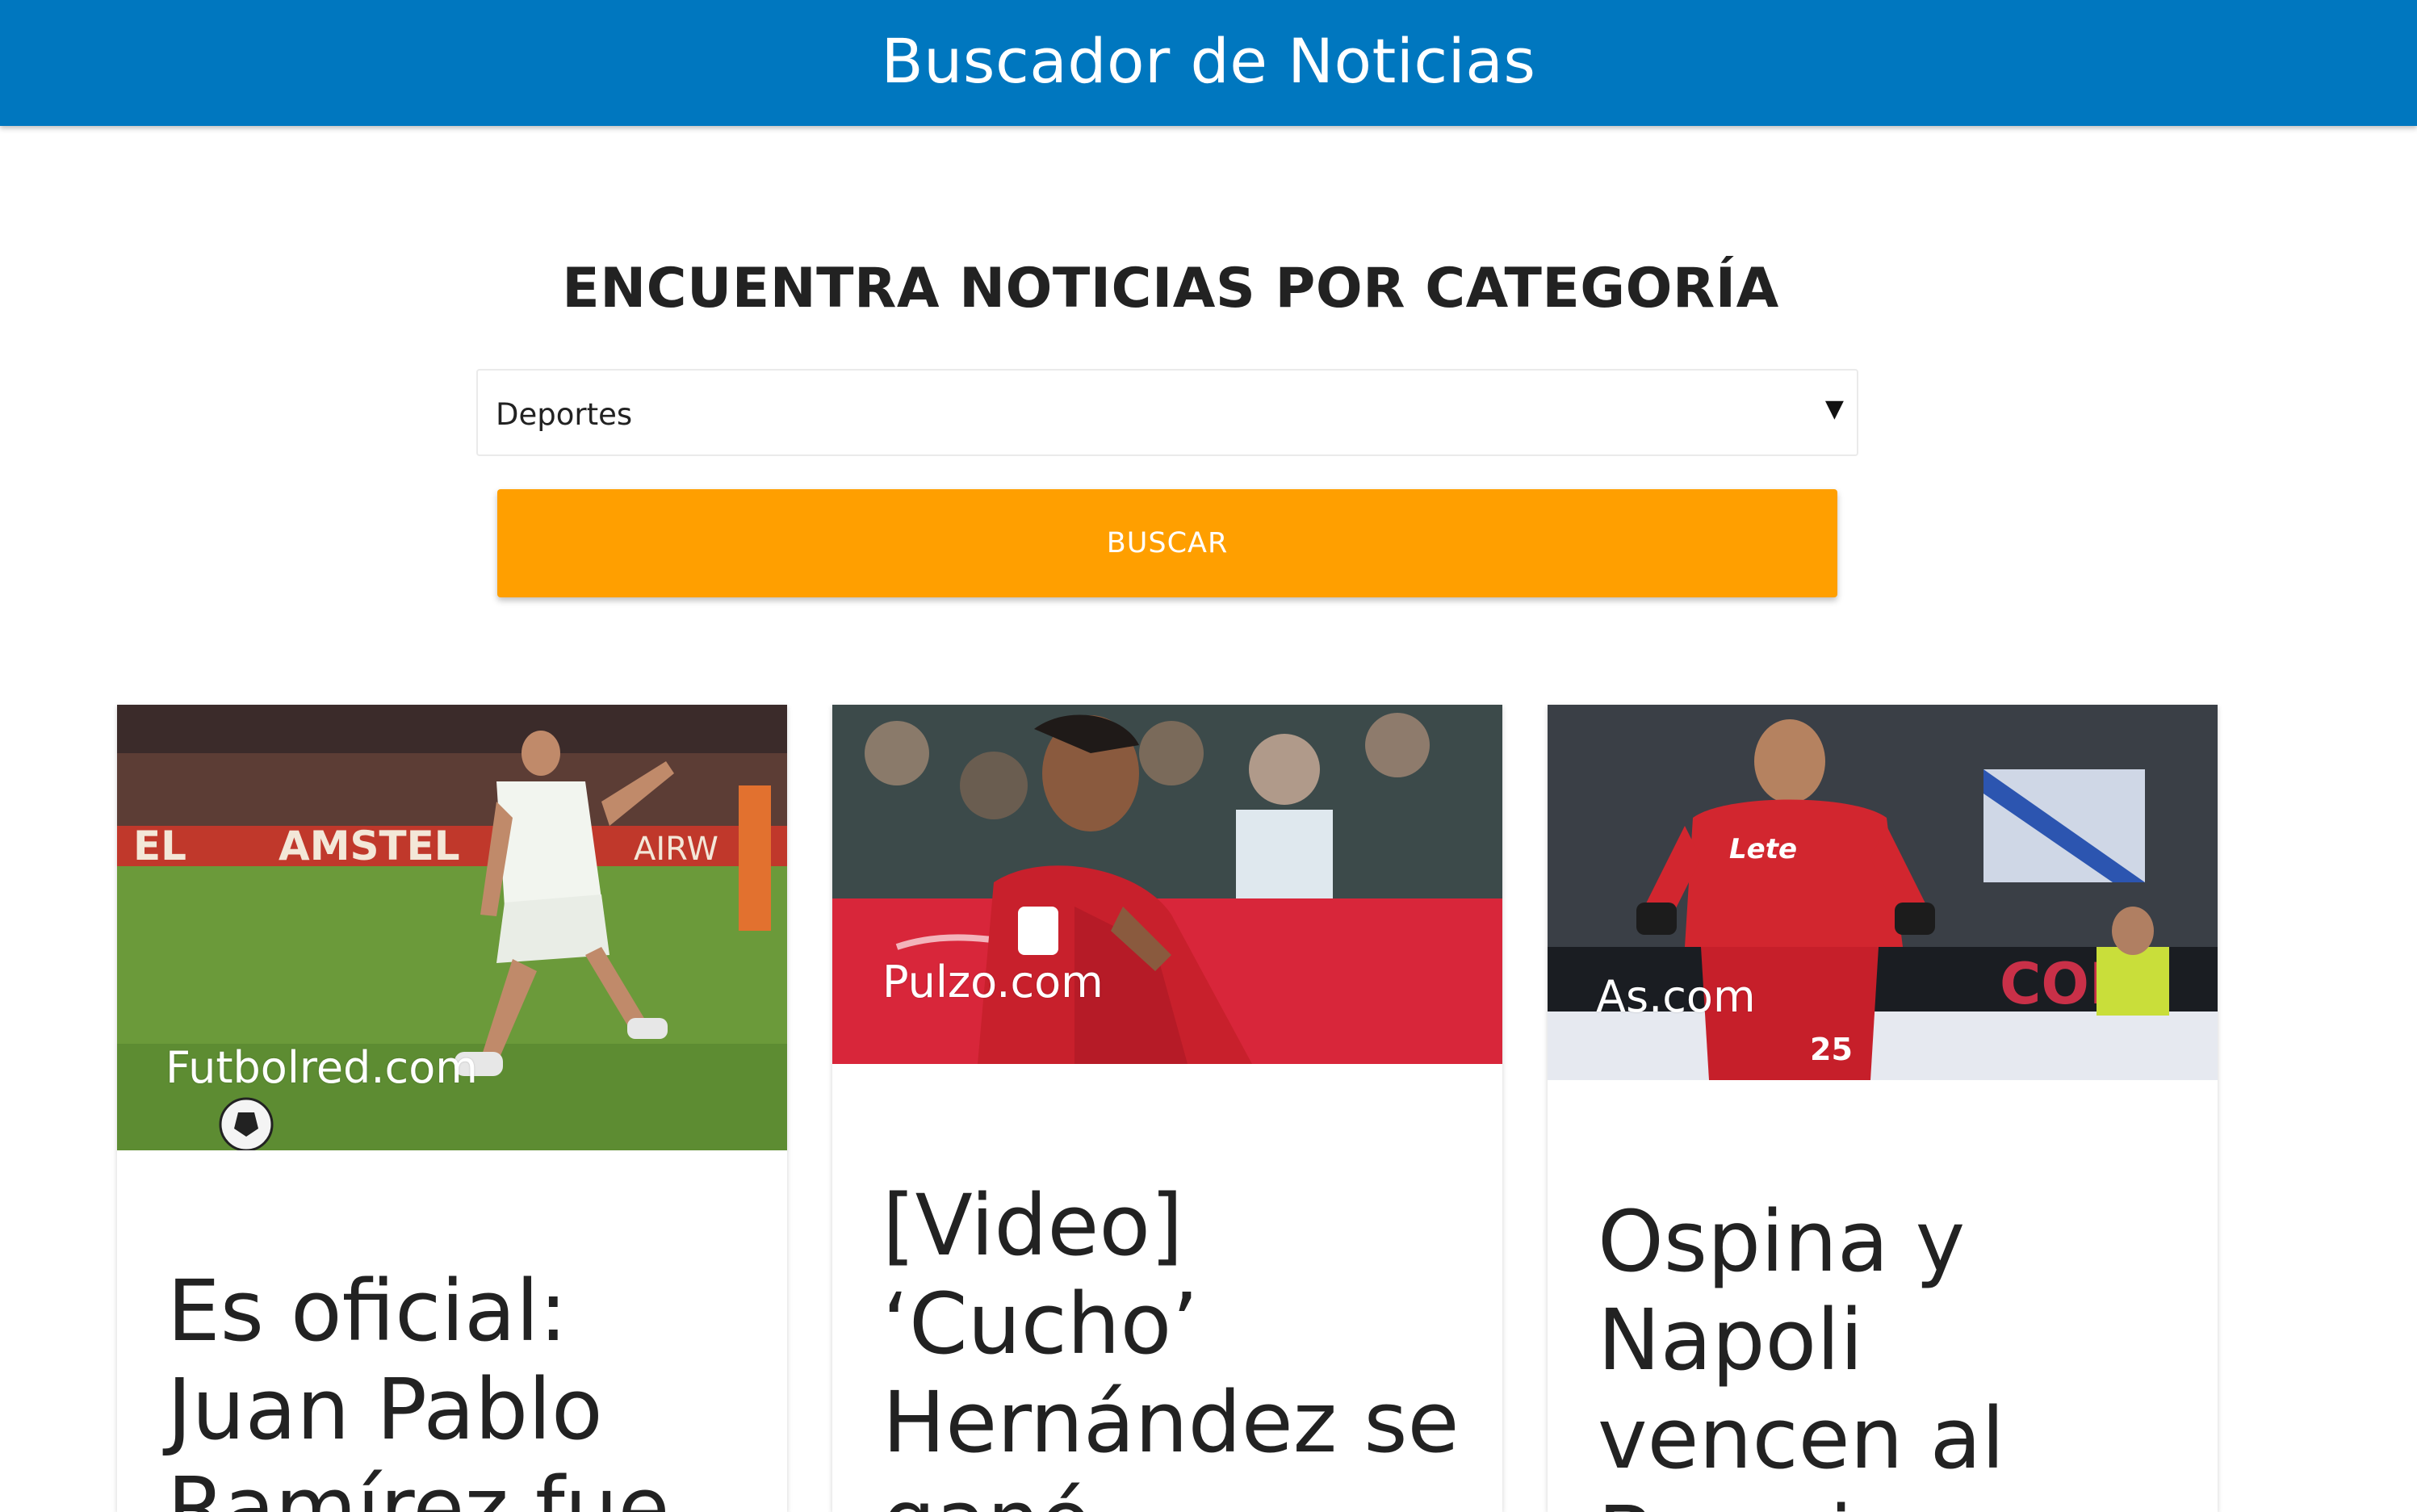 The width and height of the screenshot is (2417, 1512). Describe the element at coordinates (1831, 1049) in the screenshot. I see `svg-text: 25` at that location.